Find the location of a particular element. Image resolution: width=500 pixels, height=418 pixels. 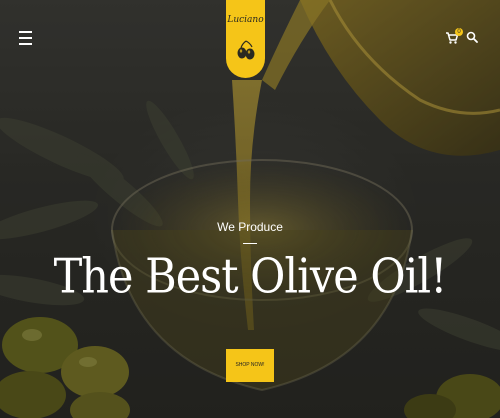

cart-count-badge: 0 is located at coordinates (459, 32).